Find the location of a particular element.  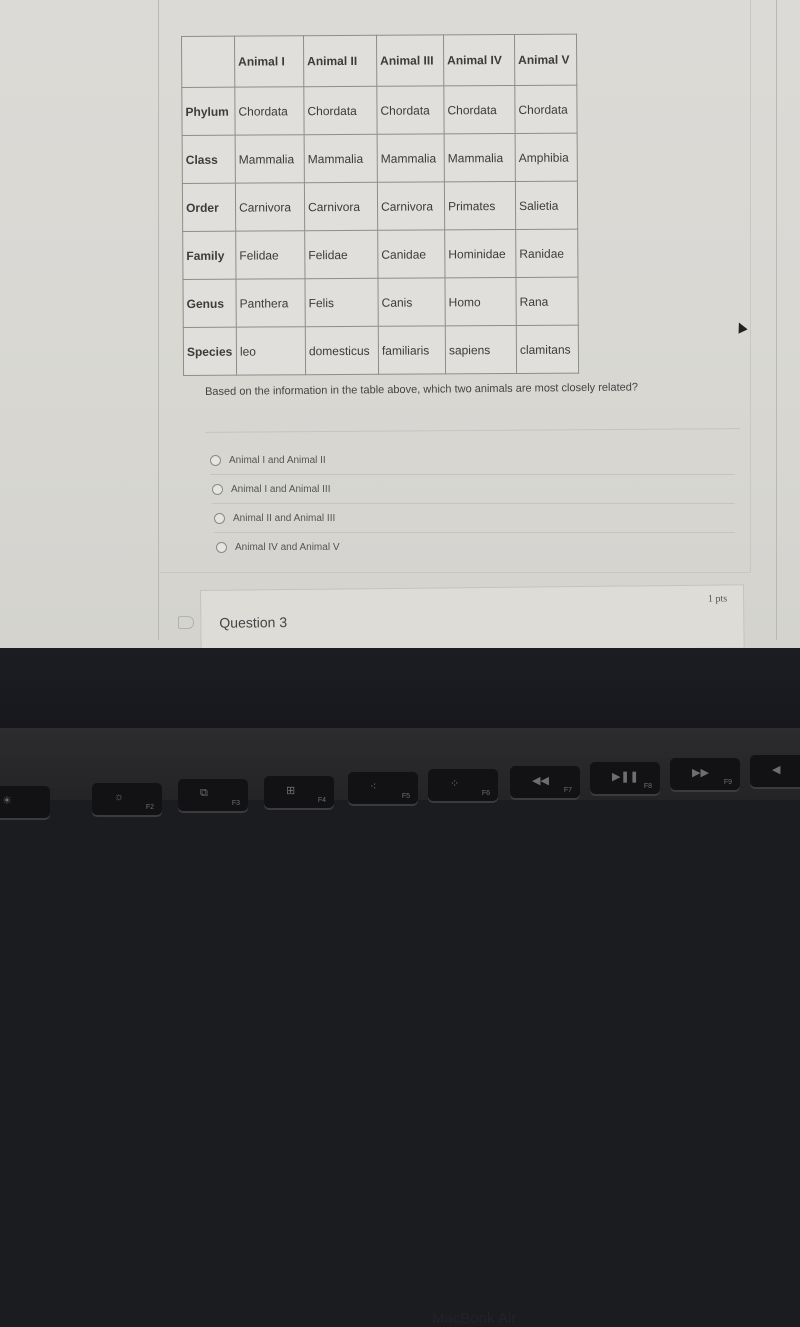

key-f7: ◀◀ F7 is located at coordinates (545, 782).